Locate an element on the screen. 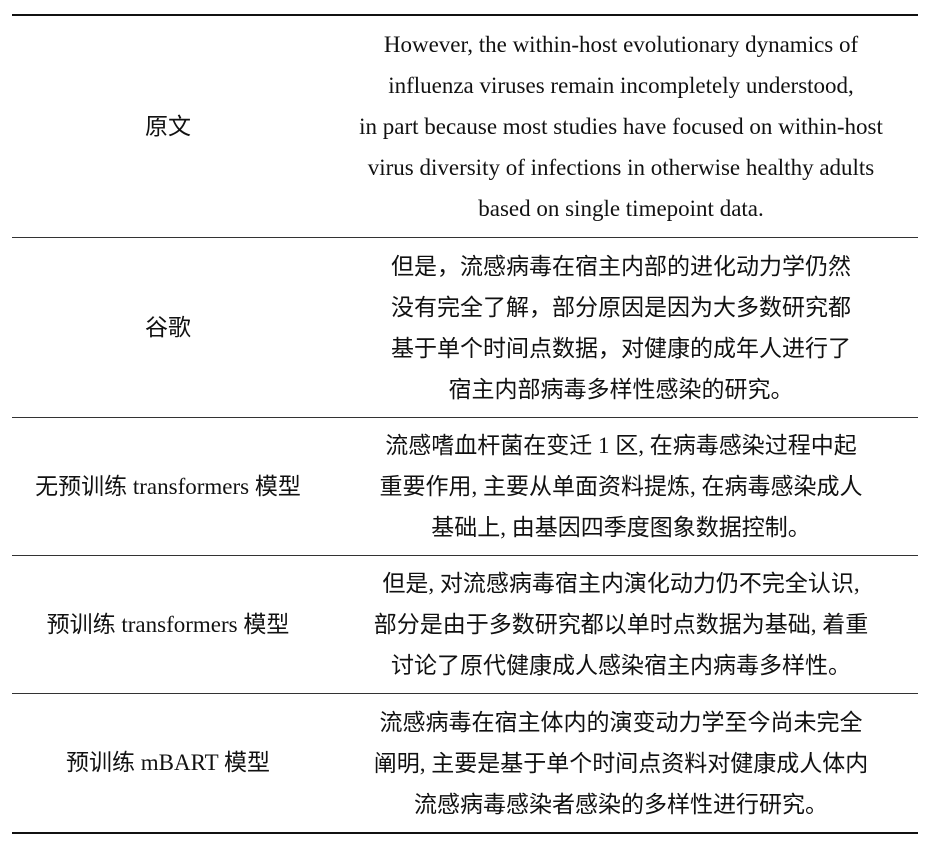 Image resolution: width=936 pixels, height=845 pixels. content-line: 阐明, 主要是基于单个时间点资料对健康成人体内 is located at coordinates (621, 763).